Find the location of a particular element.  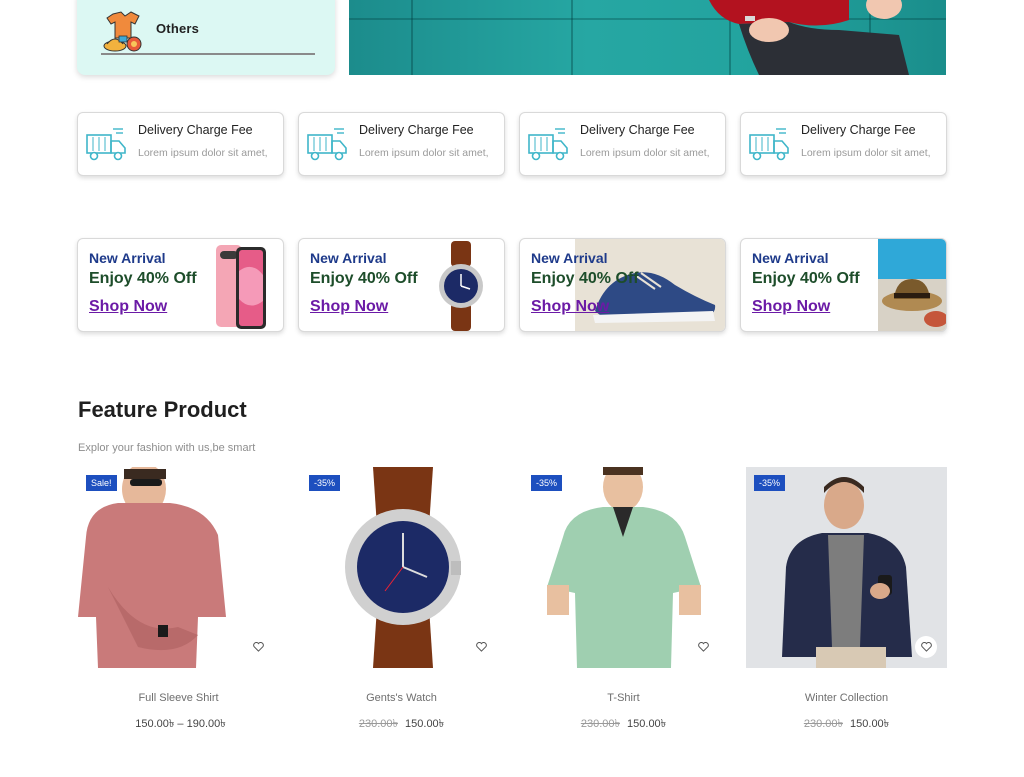

product-name: Winter Collection is located at coordinates (846, 698).